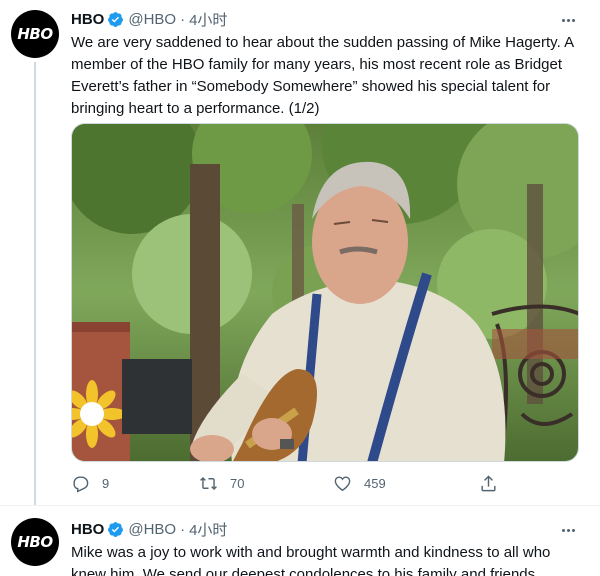 The width and height of the screenshot is (600, 576). Describe the element at coordinates (342, 484) in the screenshot. I see `heart-icon` at that location.